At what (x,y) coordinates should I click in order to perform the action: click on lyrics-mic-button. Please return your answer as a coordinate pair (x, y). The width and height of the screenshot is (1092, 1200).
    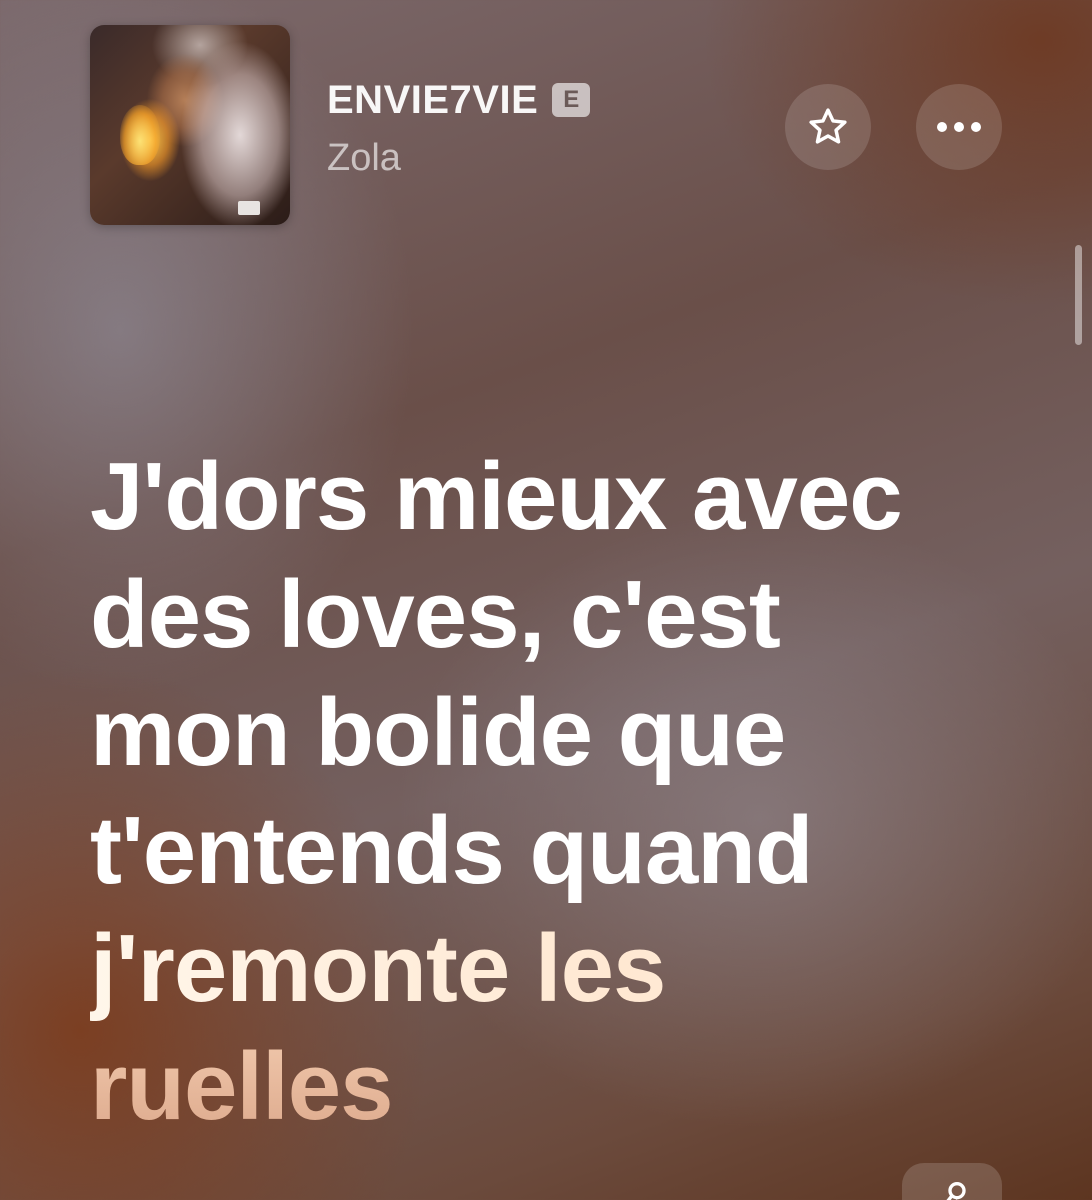
    Looking at the image, I should click on (952, 1181).